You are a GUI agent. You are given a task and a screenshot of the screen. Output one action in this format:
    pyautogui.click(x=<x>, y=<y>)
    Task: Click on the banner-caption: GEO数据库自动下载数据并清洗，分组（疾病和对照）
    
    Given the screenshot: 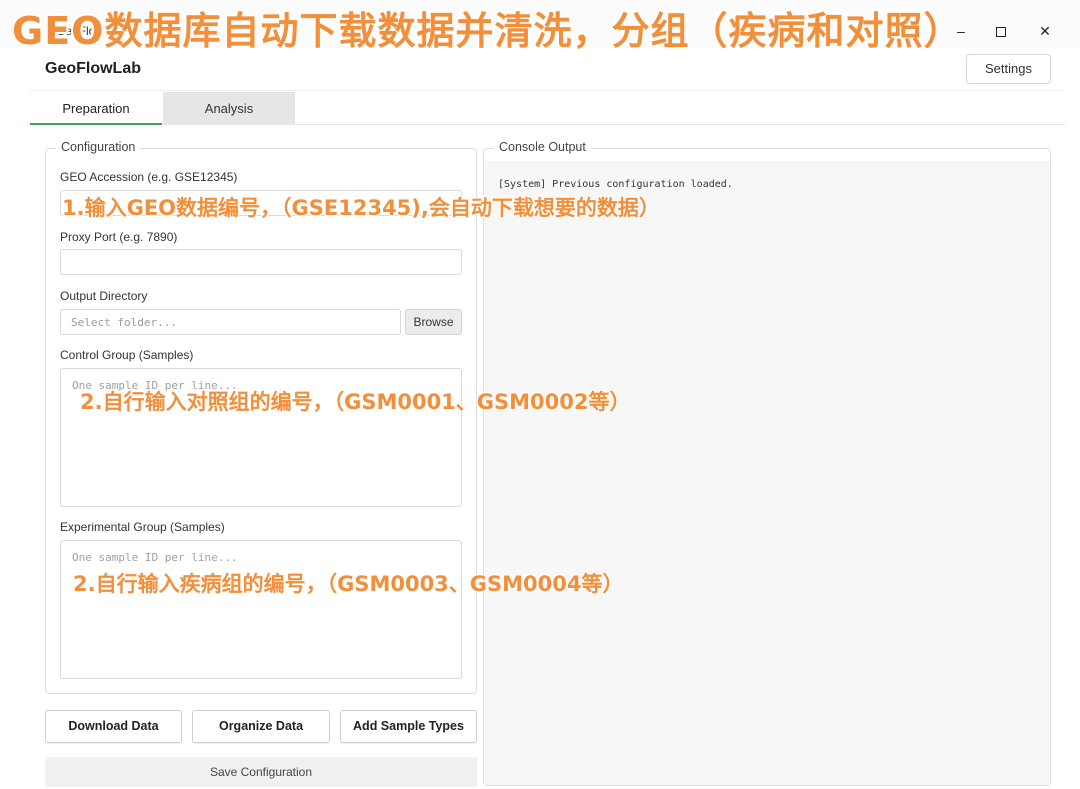 What is the action you would take?
    pyautogui.click(x=487, y=31)
    